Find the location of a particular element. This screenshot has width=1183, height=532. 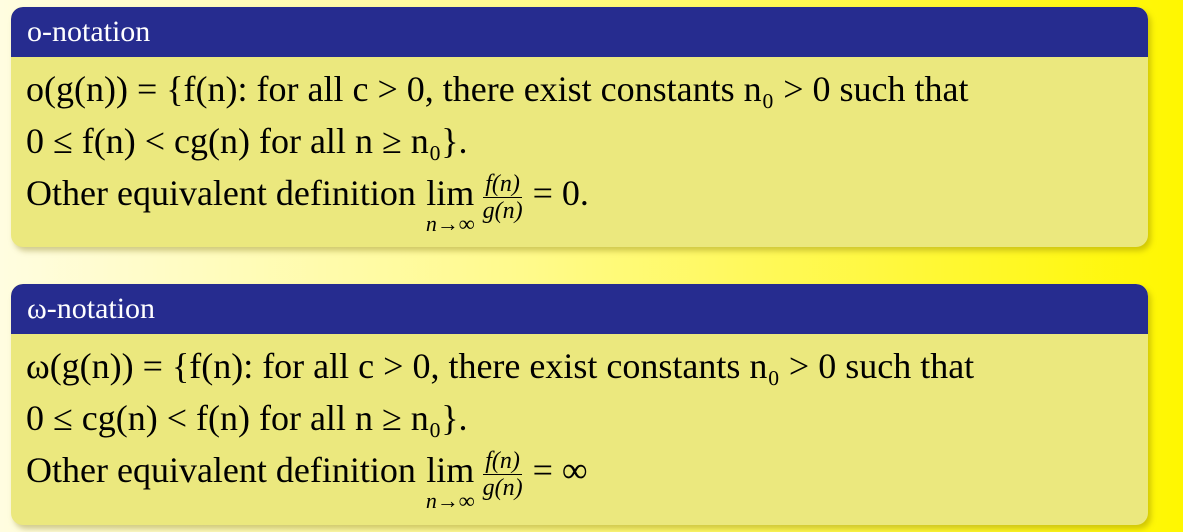

block-title: ω-notation is located at coordinates (579, 309).